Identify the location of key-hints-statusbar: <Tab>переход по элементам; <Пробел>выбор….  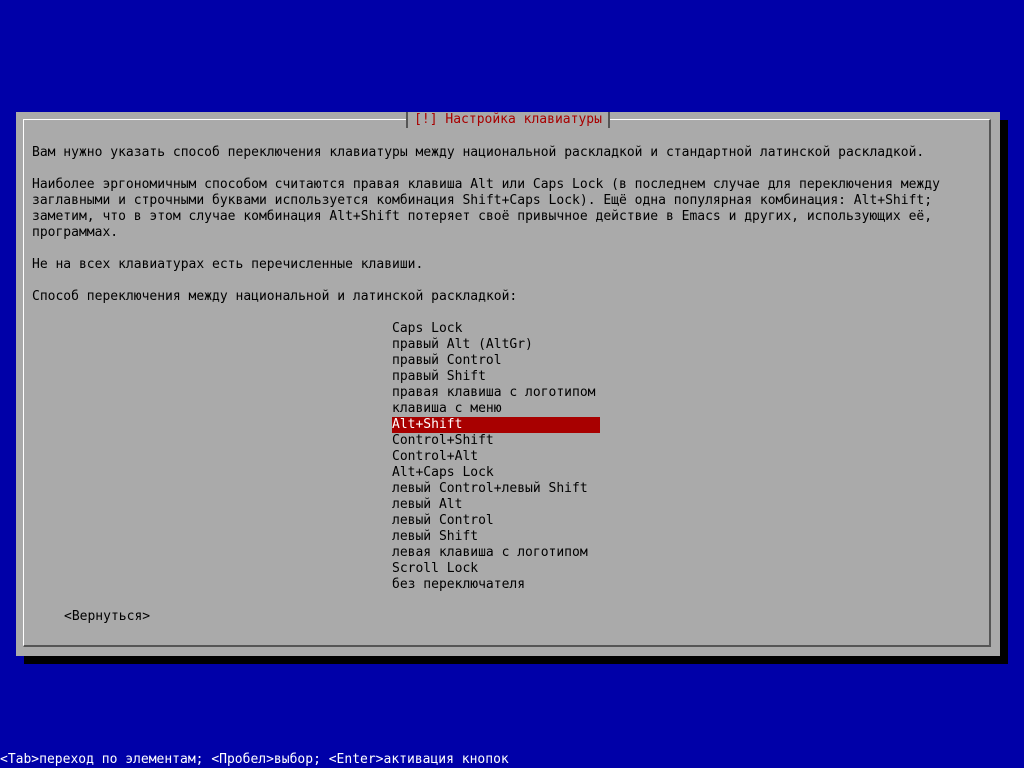
(254, 759).